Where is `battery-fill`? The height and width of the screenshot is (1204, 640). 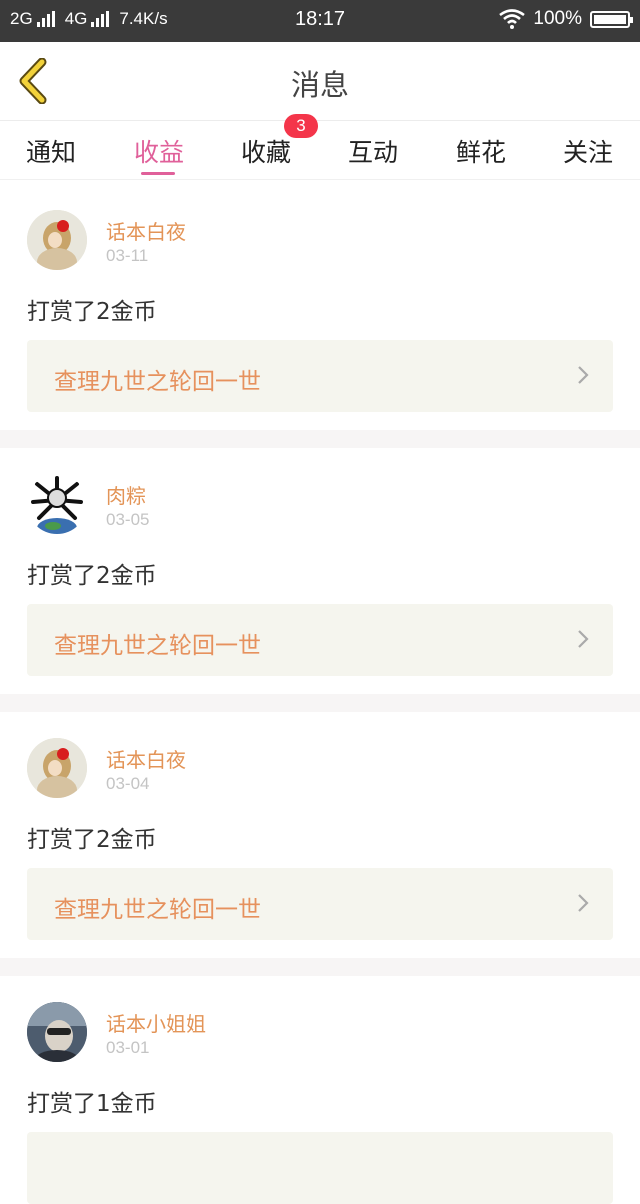 battery-fill is located at coordinates (610, 19).